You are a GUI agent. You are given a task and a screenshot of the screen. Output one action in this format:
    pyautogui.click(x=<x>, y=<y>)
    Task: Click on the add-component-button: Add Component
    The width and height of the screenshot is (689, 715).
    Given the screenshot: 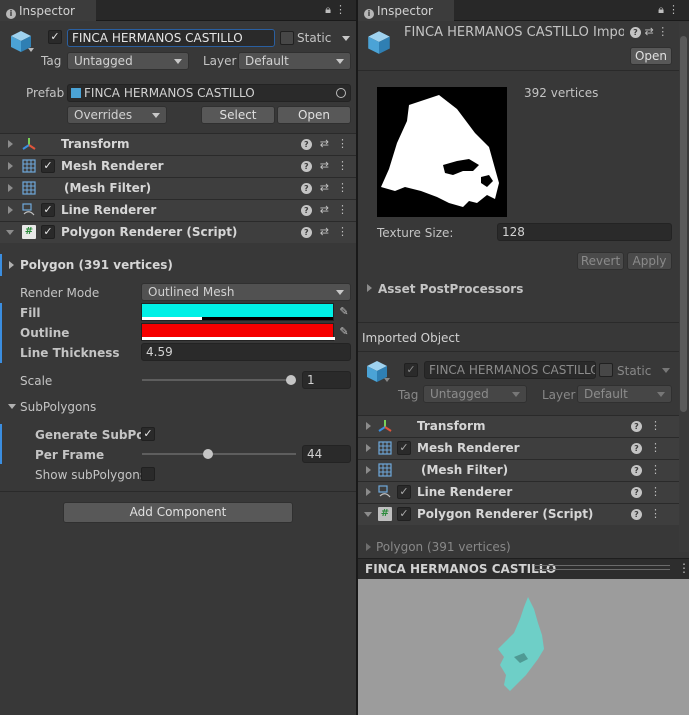 What is the action you would take?
    pyautogui.click(x=178, y=512)
    